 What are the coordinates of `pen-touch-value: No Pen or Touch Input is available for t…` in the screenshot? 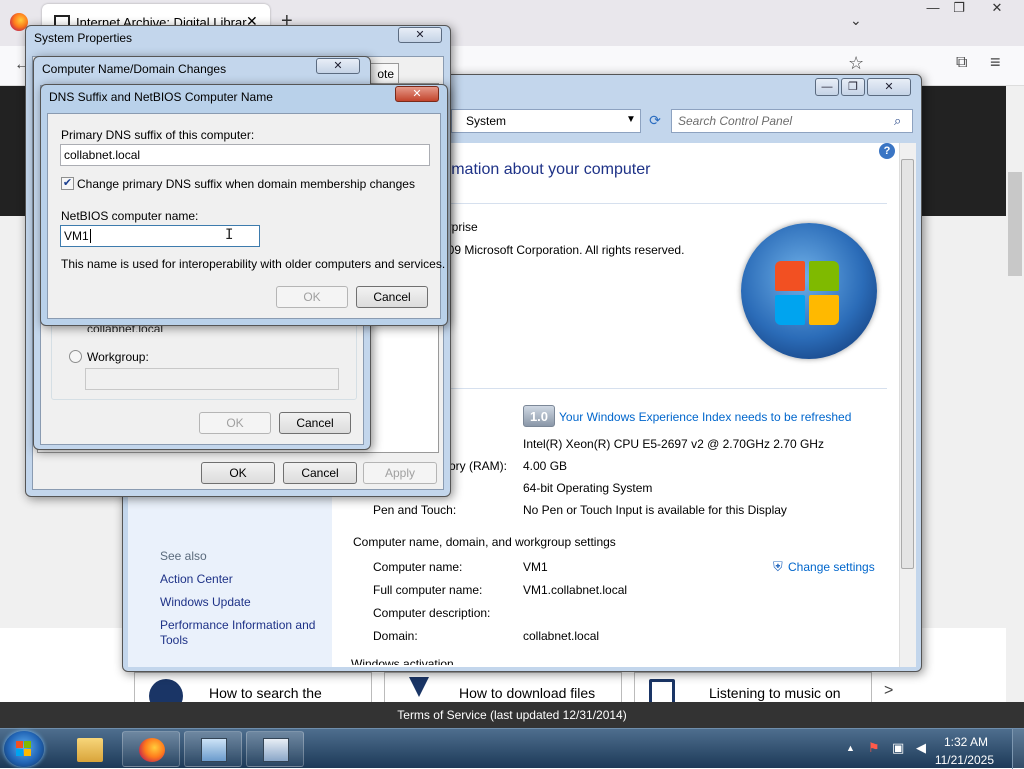 It's located at (655, 510).